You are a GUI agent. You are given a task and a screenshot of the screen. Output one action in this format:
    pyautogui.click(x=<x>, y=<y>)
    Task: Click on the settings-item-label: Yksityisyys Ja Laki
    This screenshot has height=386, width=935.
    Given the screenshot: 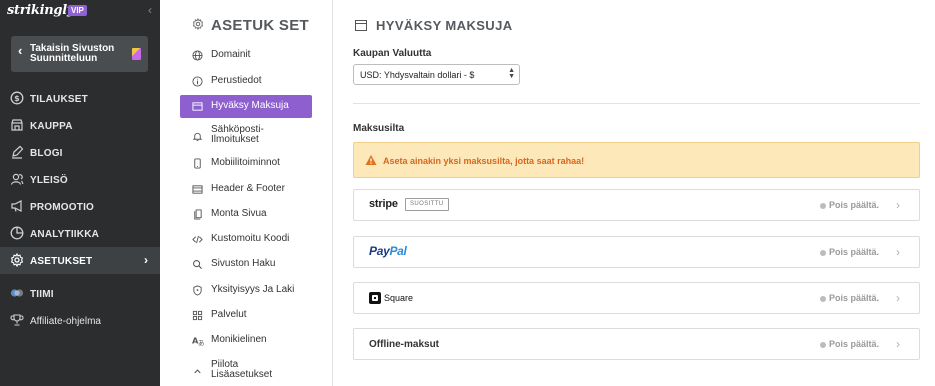 What is the action you would take?
    pyautogui.click(x=253, y=289)
    